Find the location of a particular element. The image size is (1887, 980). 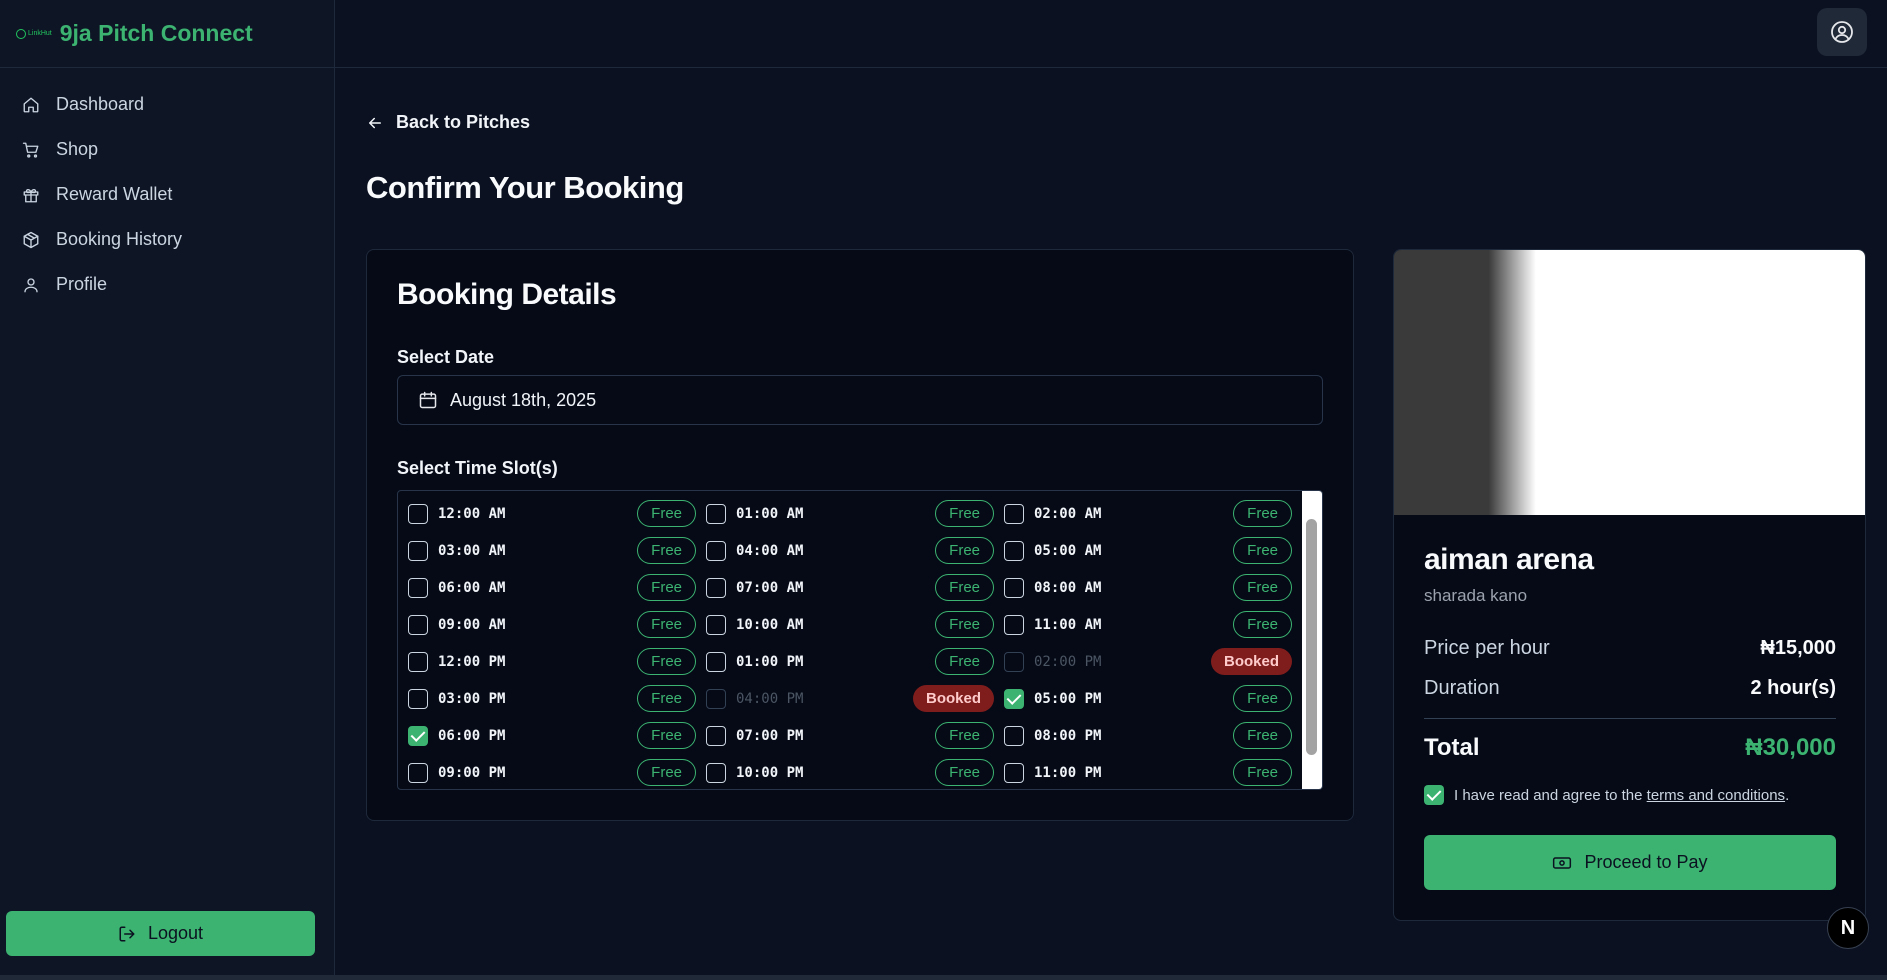

time-slot-label: 11:00 PM is located at coordinates (1068, 772).